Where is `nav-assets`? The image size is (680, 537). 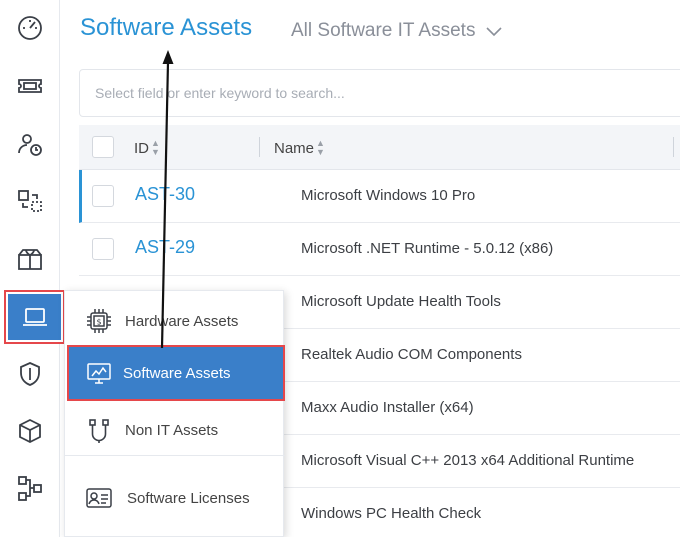
nav-assets is located at coordinates (34, 317).